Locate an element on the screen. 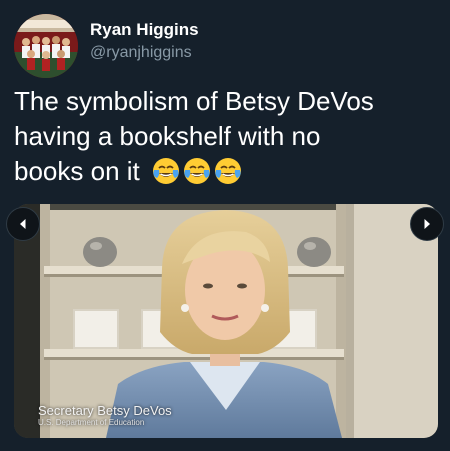 This screenshot has height=451, width=450. tweet-text-line-3: books on it is located at coordinates (77, 171).